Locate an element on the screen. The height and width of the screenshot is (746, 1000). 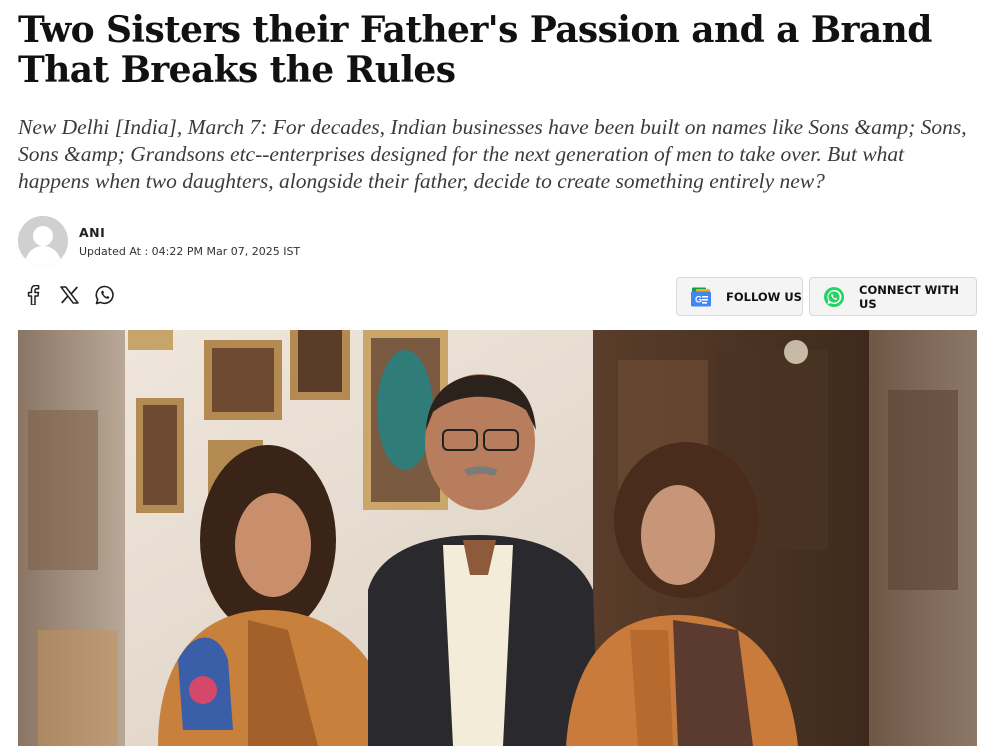
updated-timestamp: Updated At : 04:22 PM Mar 07, 2025 IST is located at coordinates (190, 251).